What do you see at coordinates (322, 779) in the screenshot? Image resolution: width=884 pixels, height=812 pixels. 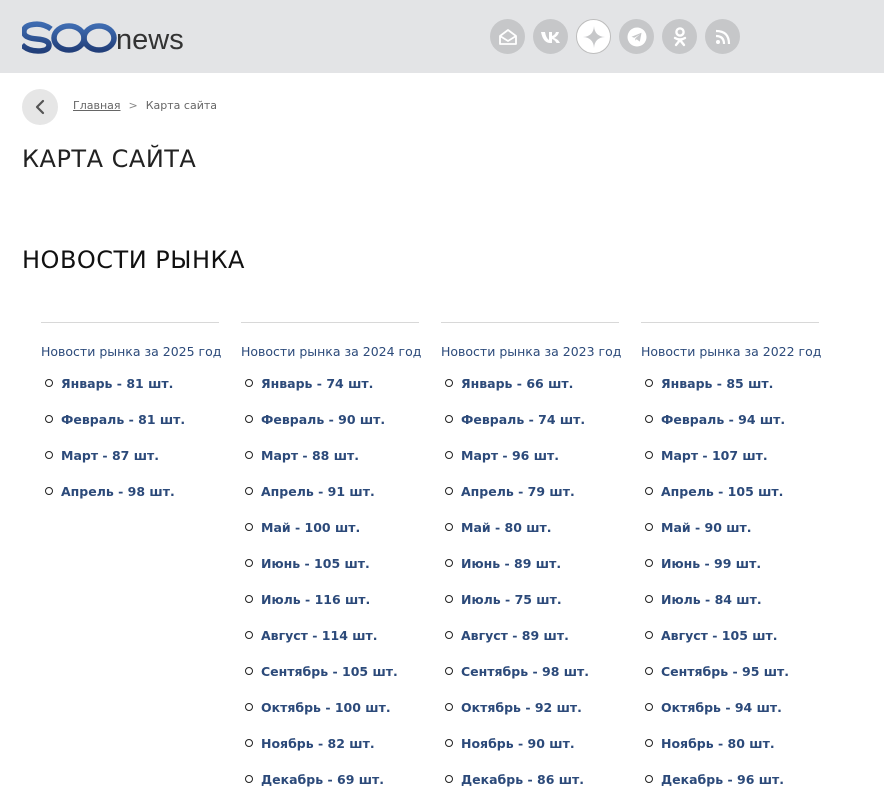 I see `month-link: Декабрь - 69 шт.` at bounding box center [322, 779].